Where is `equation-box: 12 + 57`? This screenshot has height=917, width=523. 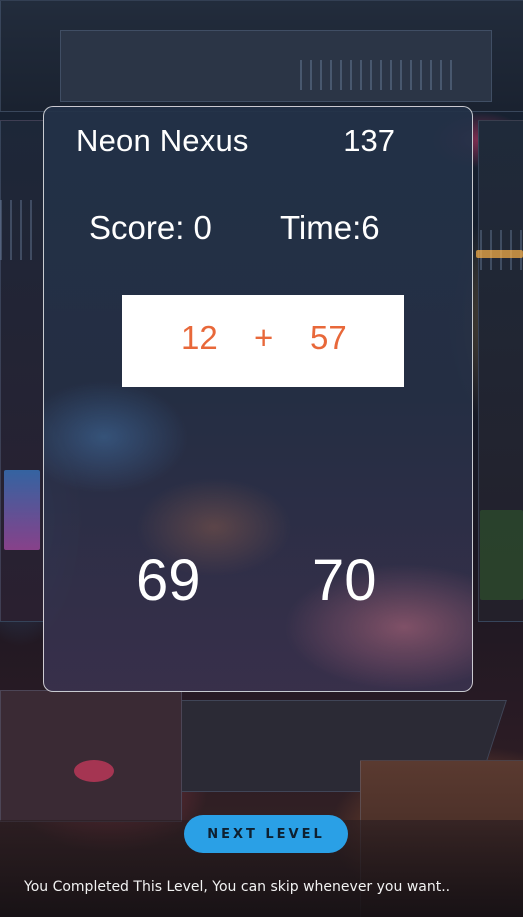
equation-box: 12 + 57 is located at coordinates (263, 341).